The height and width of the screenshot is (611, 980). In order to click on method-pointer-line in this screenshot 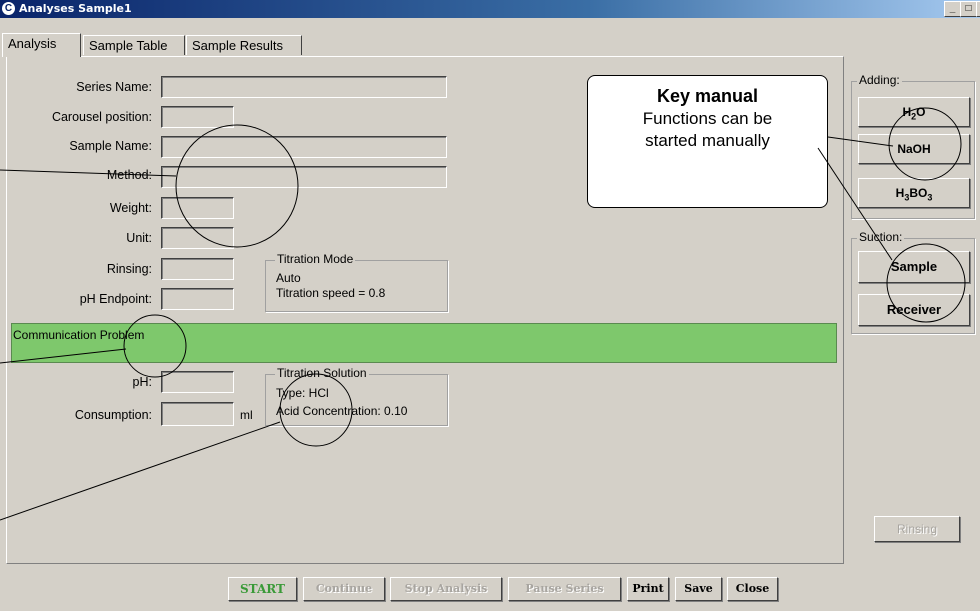, I will do `click(88, 173)`.